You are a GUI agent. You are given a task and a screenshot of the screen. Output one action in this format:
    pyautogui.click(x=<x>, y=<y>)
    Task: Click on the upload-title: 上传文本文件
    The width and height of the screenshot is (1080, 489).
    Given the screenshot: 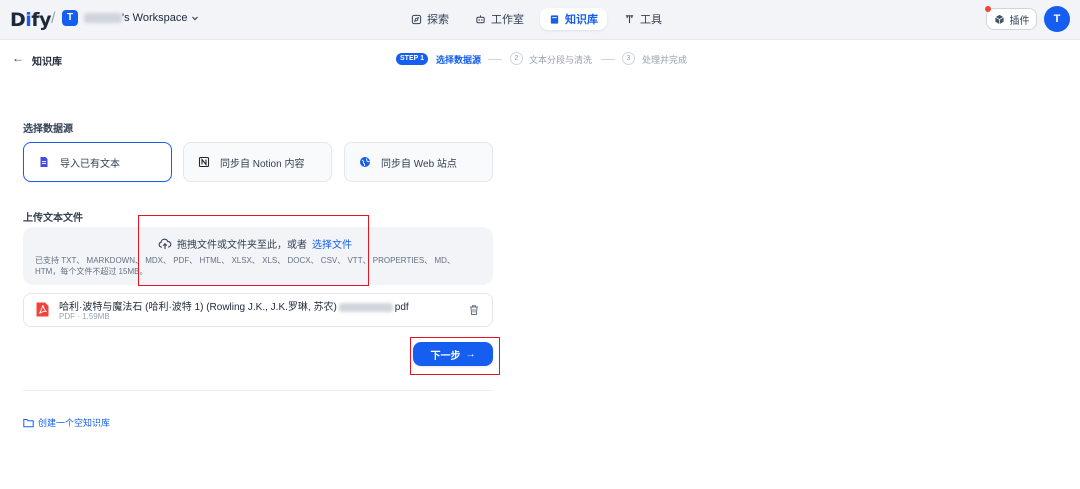 What is the action you would take?
    pyautogui.click(x=53, y=218)
    